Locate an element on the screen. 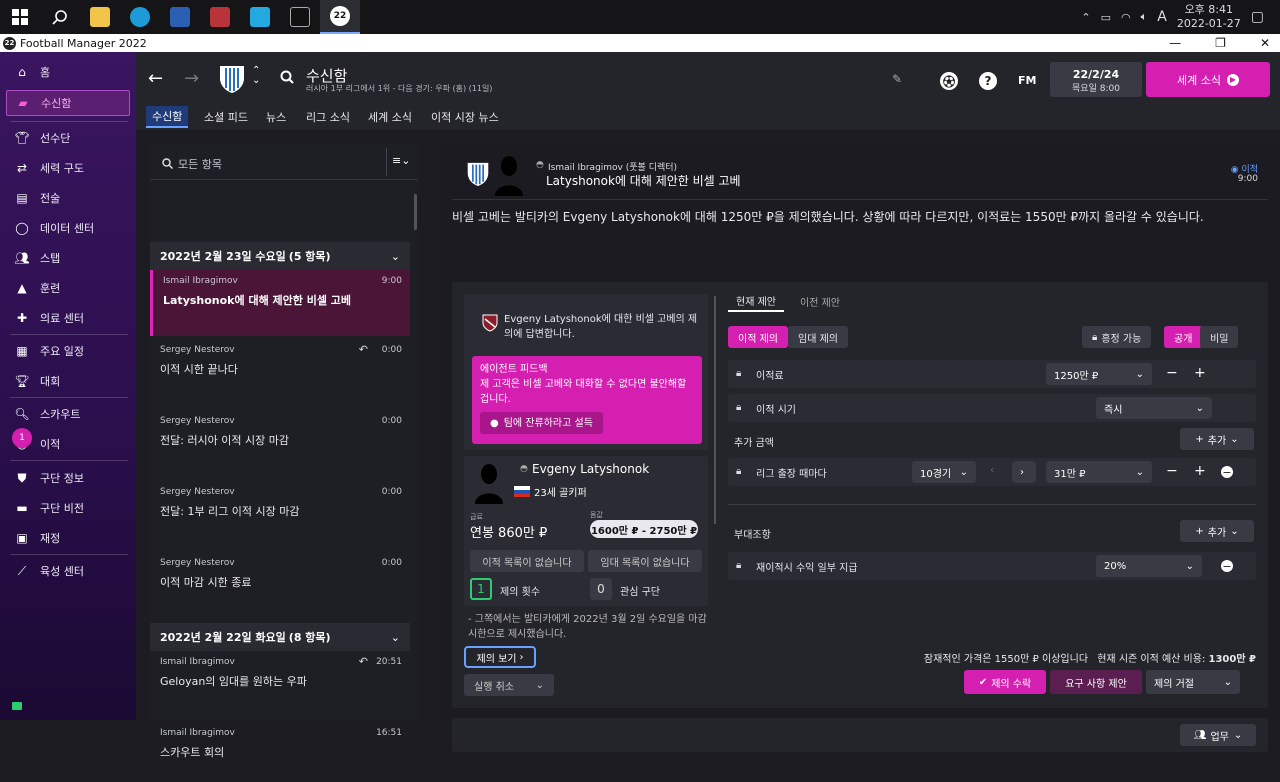  sidebar-item-schedule: ▦ 주요 일정 is located at coordinates (68, 351).